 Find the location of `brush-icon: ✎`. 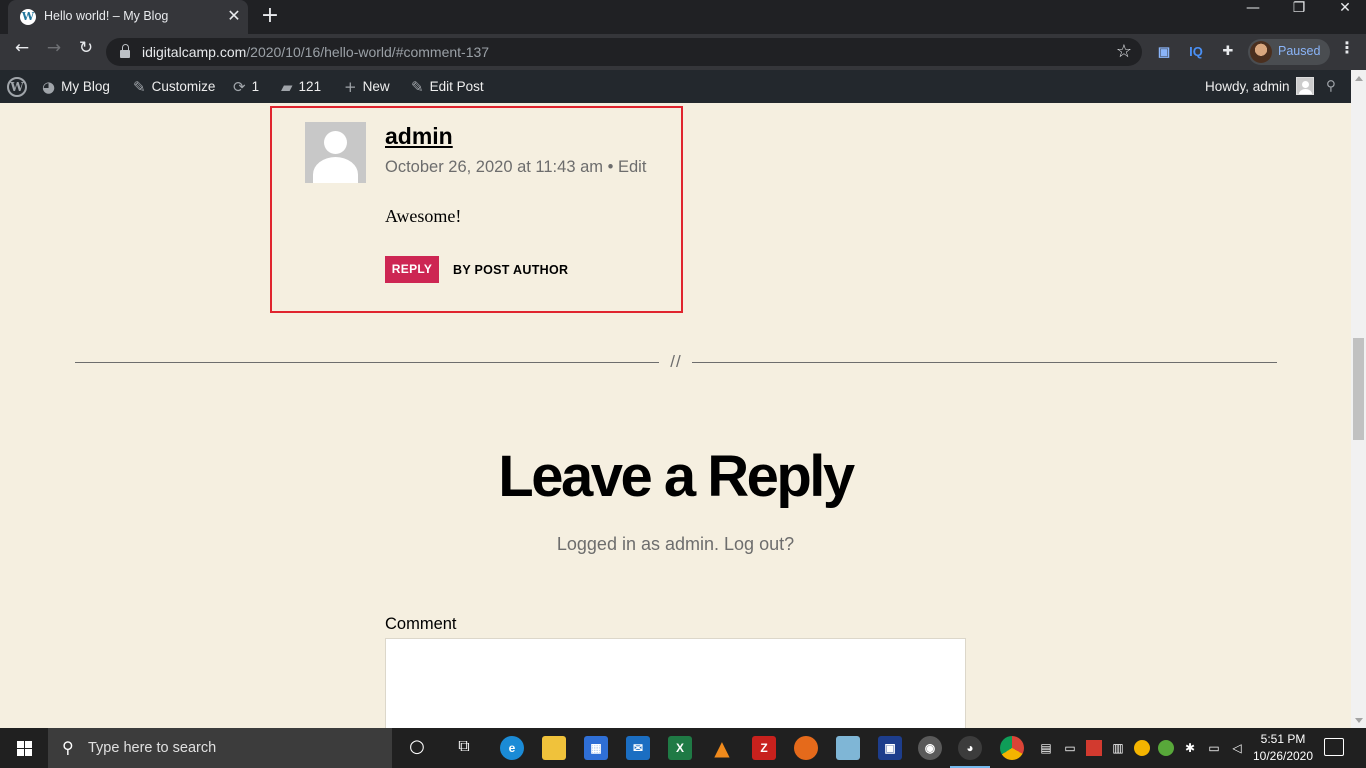

brush-icon: ✎ is located at coordinates (139, 87).